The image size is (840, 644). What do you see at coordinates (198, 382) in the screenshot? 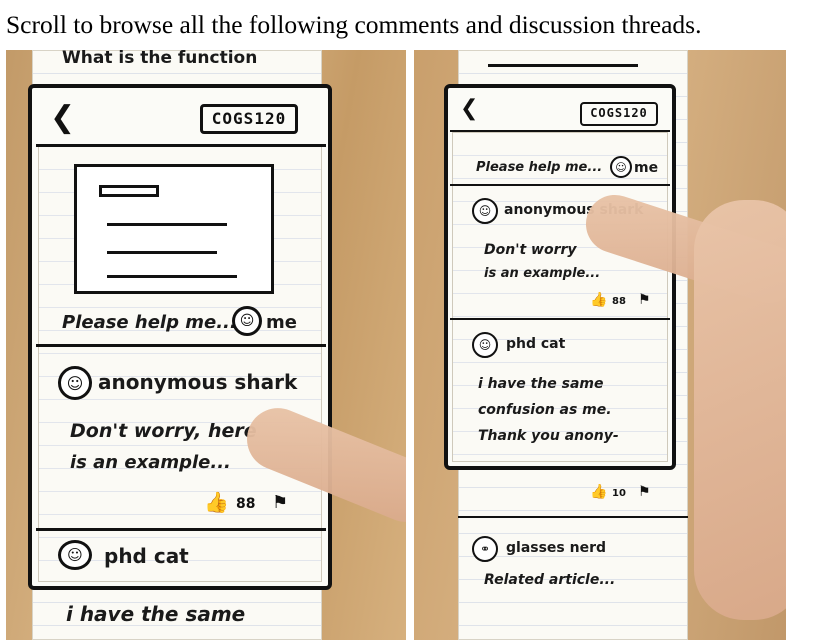
I see `comment-author: anonymous shark` at bounding box center [198, 382].